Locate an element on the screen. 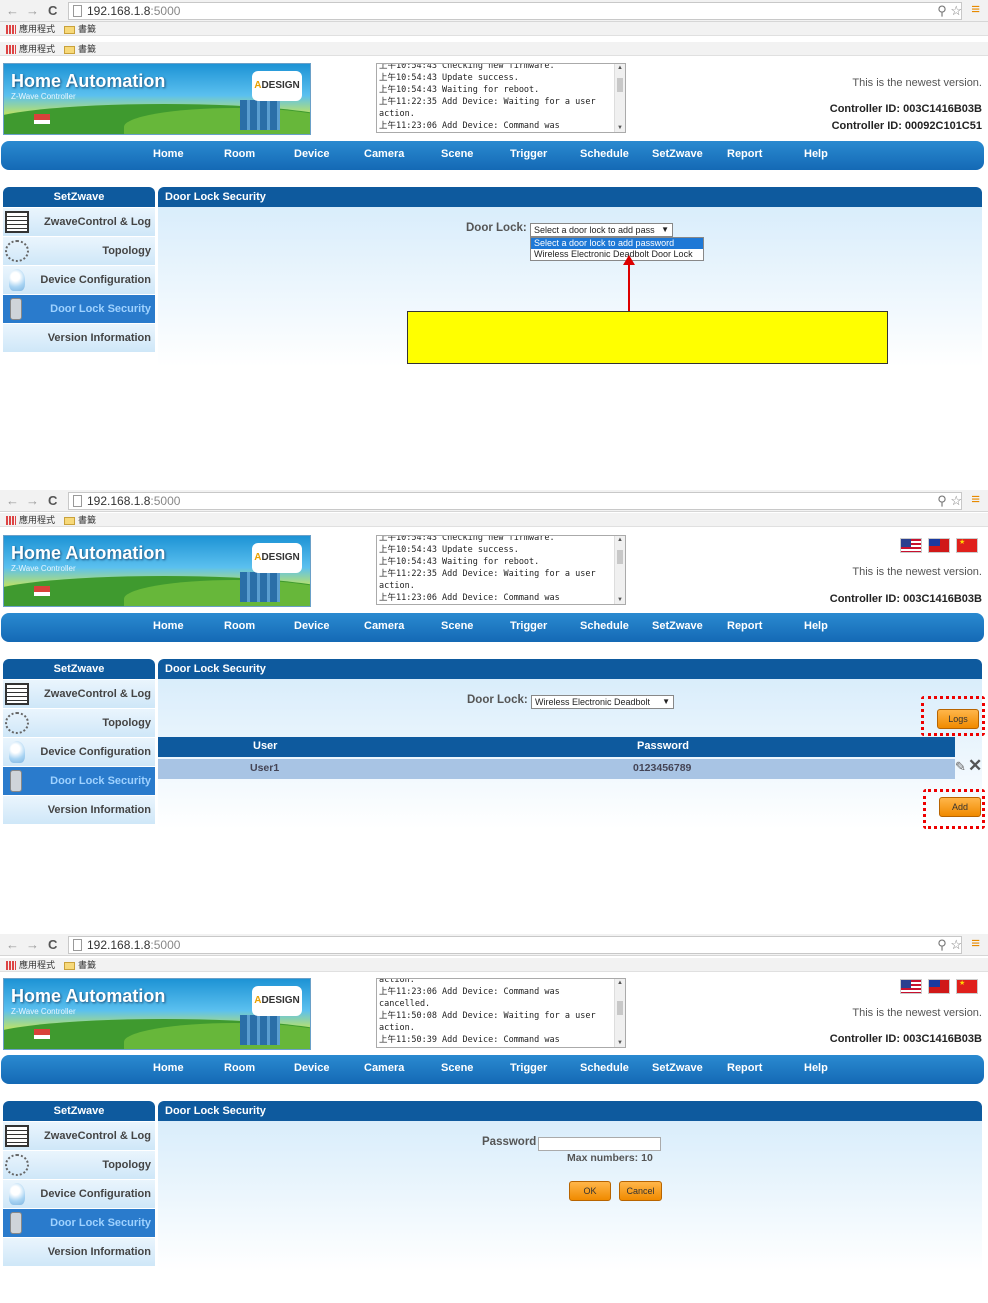  option-deadbolt: Wireless Electronic Deadbolt Door Lock is located at coordinates (617, 254).